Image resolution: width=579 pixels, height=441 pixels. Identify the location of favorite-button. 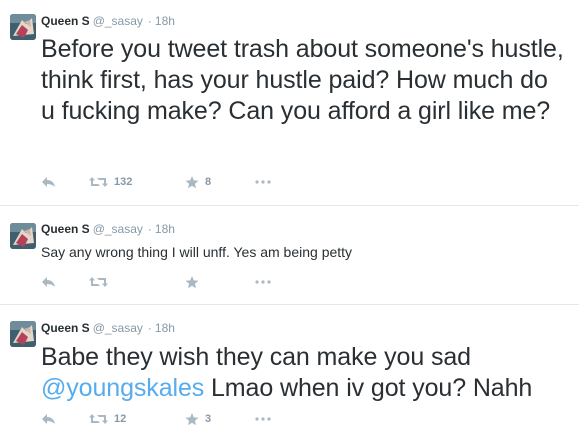
(195, 282).